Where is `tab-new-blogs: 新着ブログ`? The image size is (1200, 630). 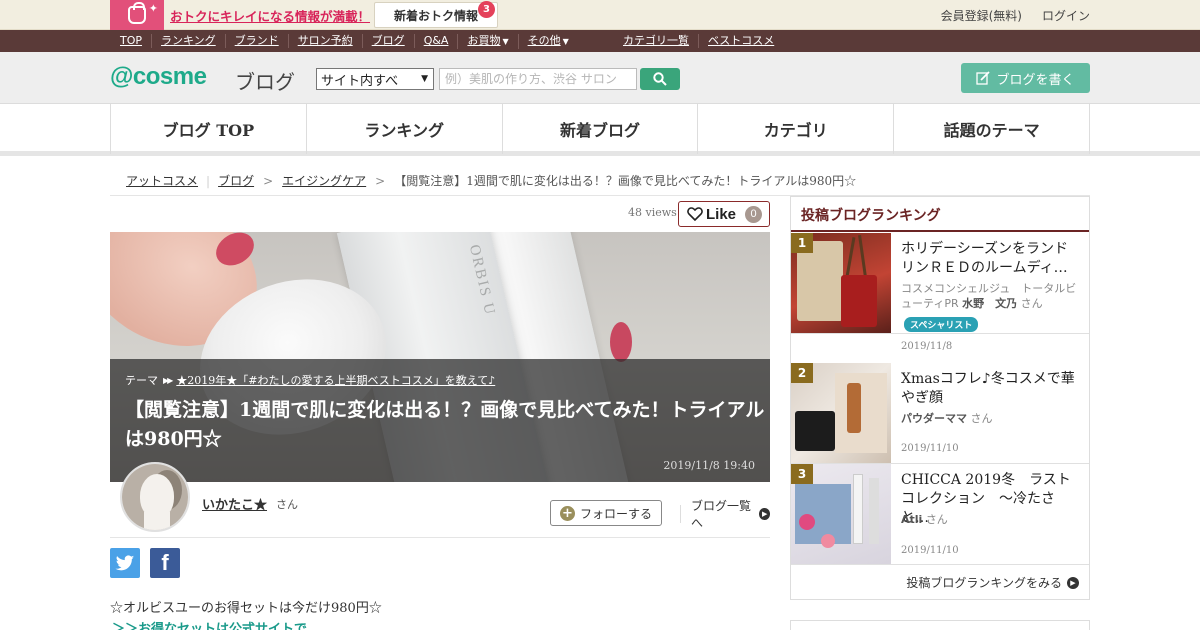 tab-new-blogs: 新着ブログ is located at coordinates (599, 129).